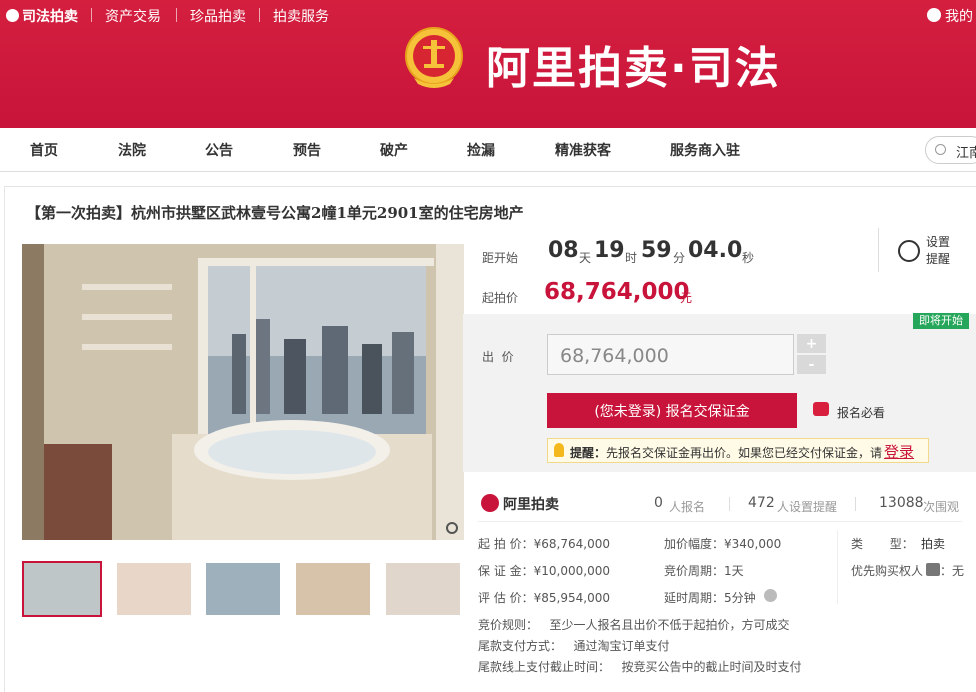 This screenshot has height=692, width=976. I want to click on nav-item-leads: 精准获客, so click(583, 150).